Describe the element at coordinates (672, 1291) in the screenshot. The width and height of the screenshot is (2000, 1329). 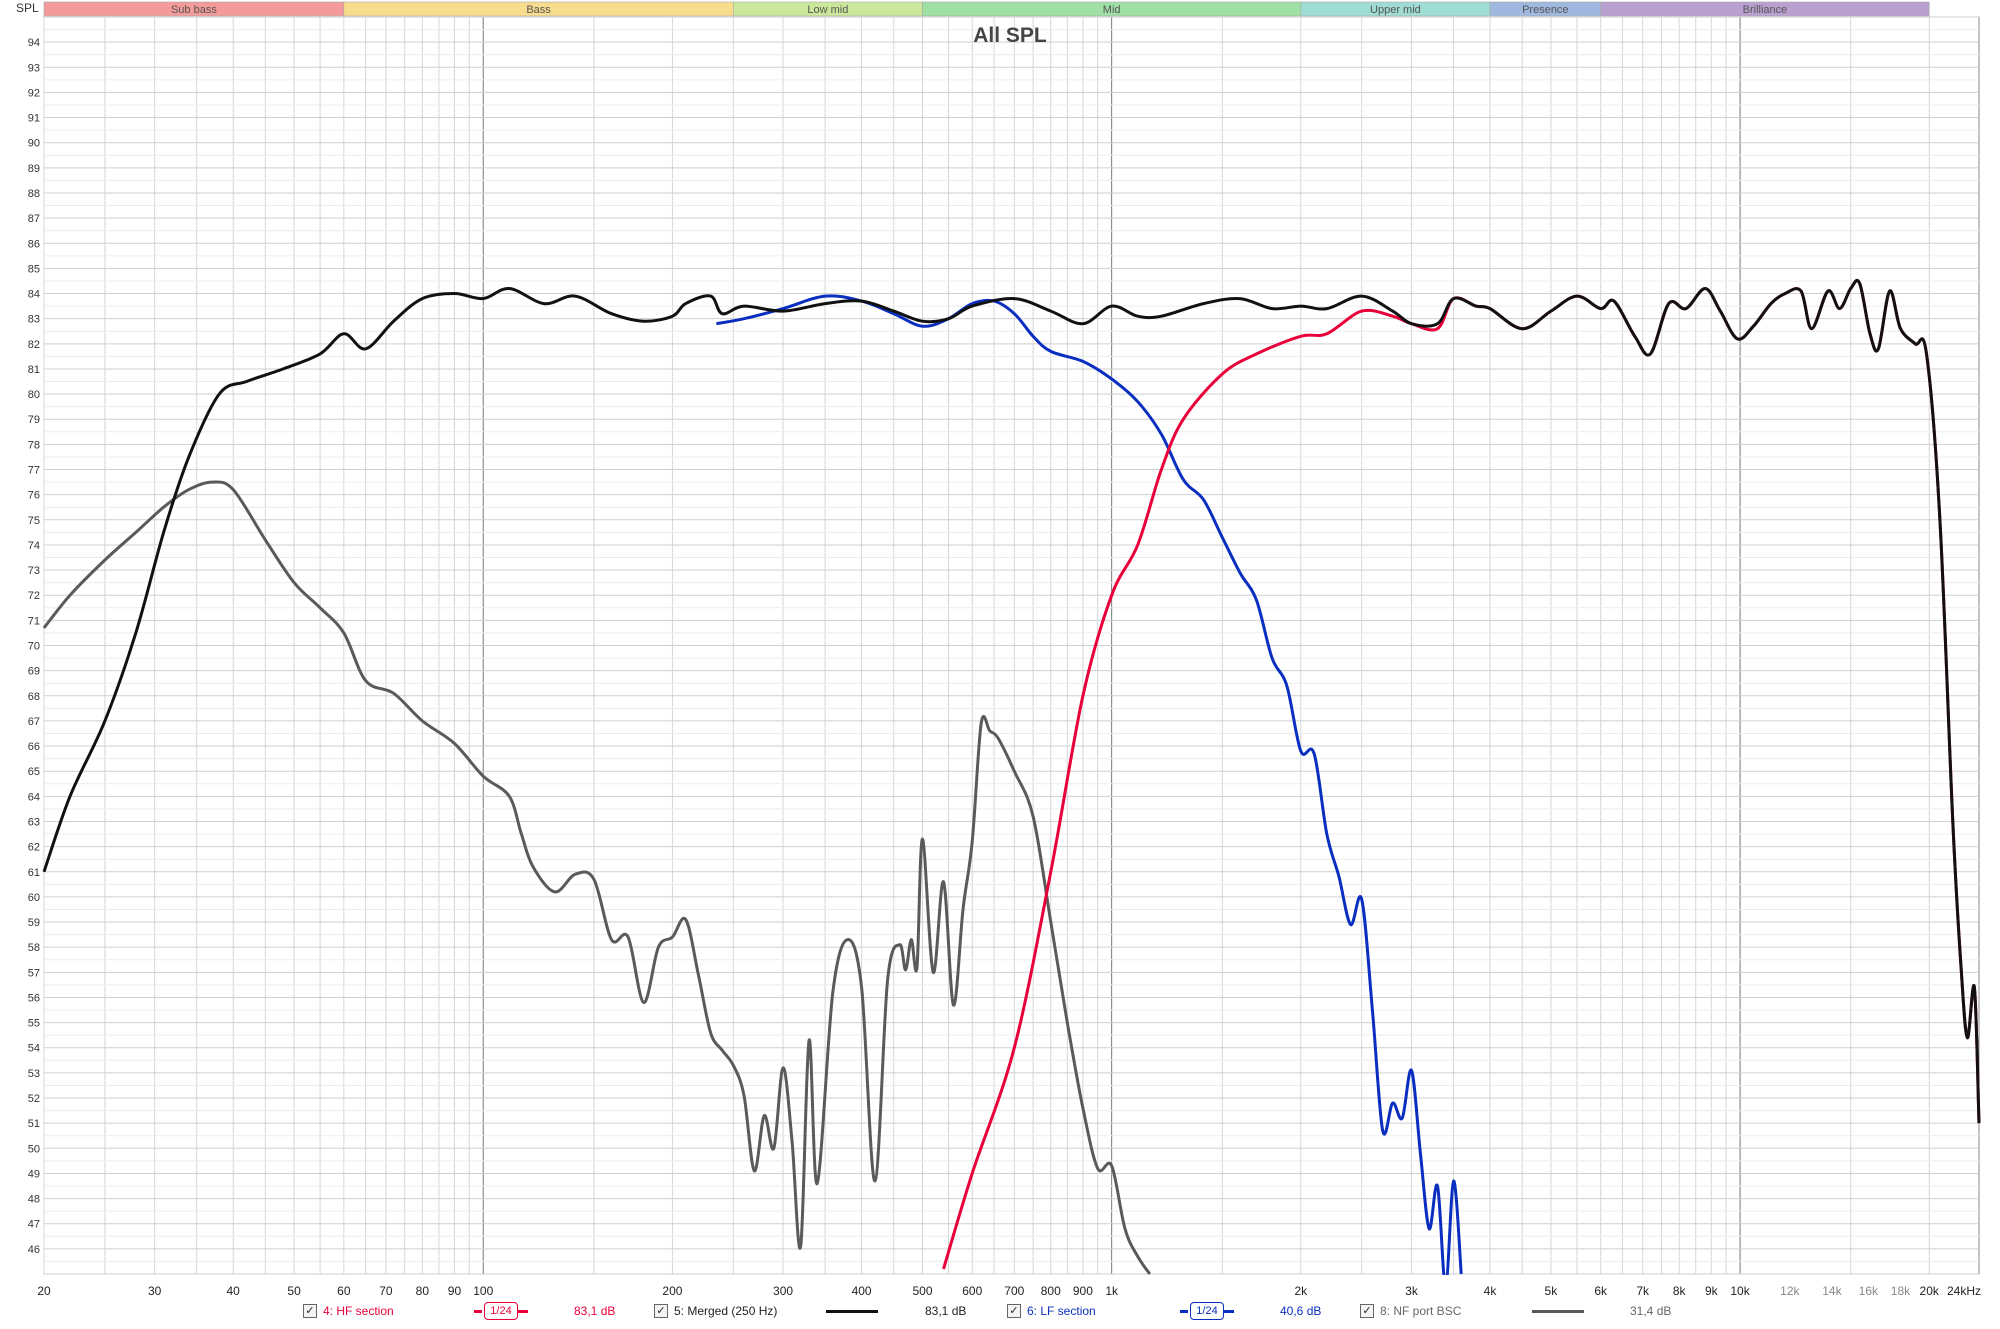
I see `x-tick-label: 200` at that location.